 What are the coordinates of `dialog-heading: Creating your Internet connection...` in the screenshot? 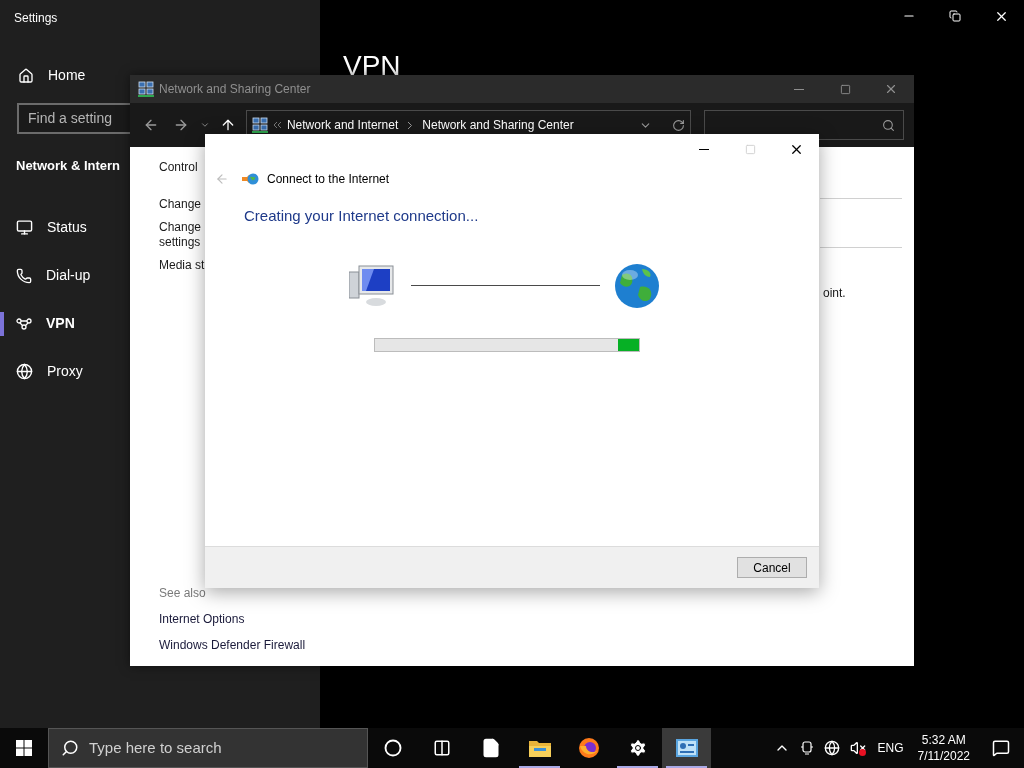 It's located at (362, 216).